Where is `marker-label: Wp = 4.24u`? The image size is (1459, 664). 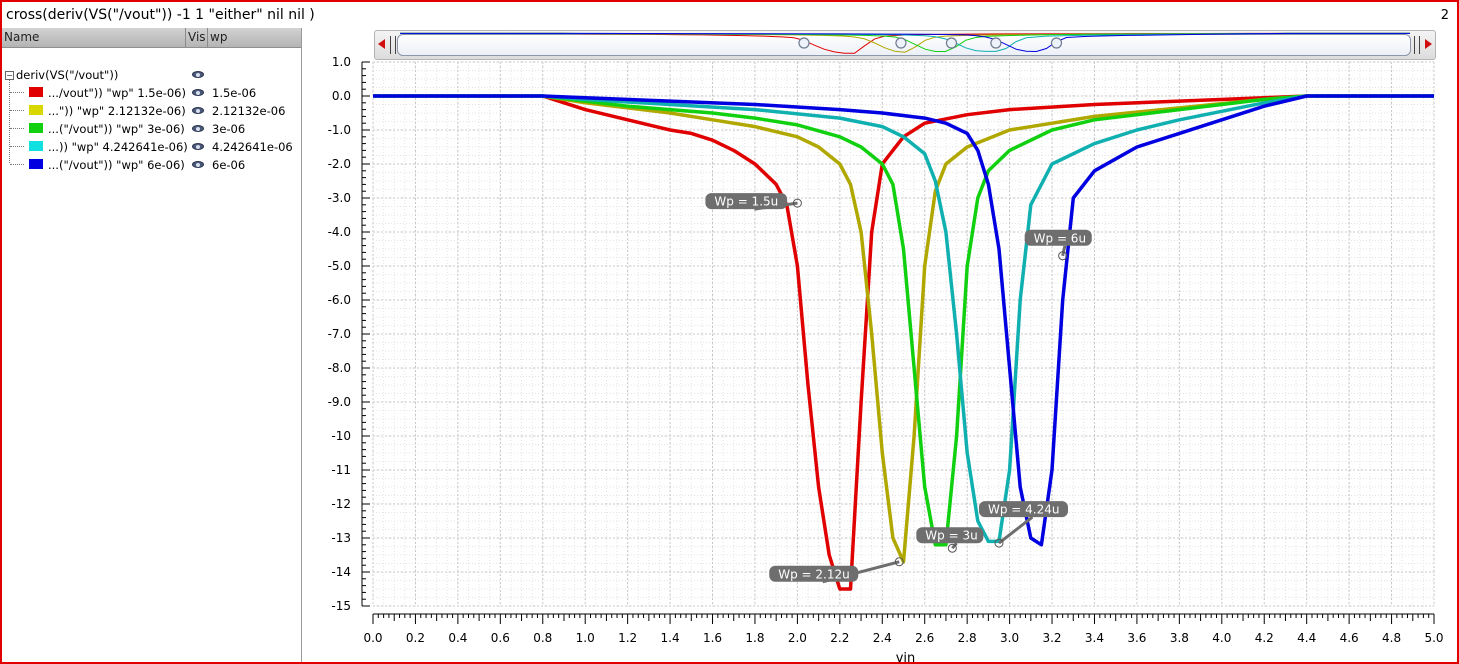 marker-label: Wp = 4.24u is located at coordinates (1024, 510).